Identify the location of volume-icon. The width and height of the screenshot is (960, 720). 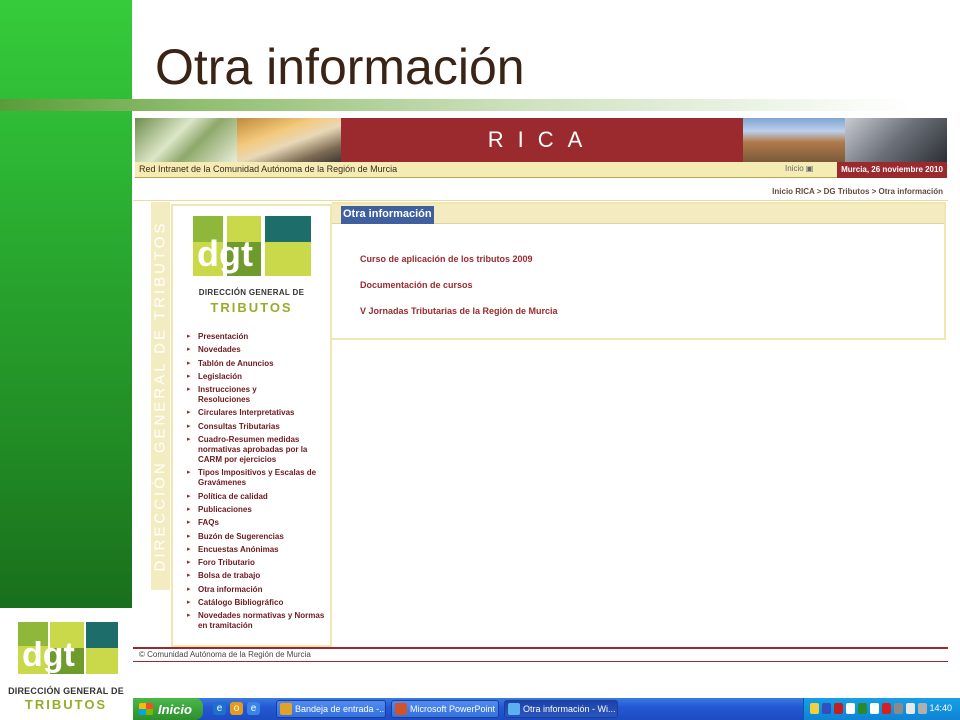
(850, 708).